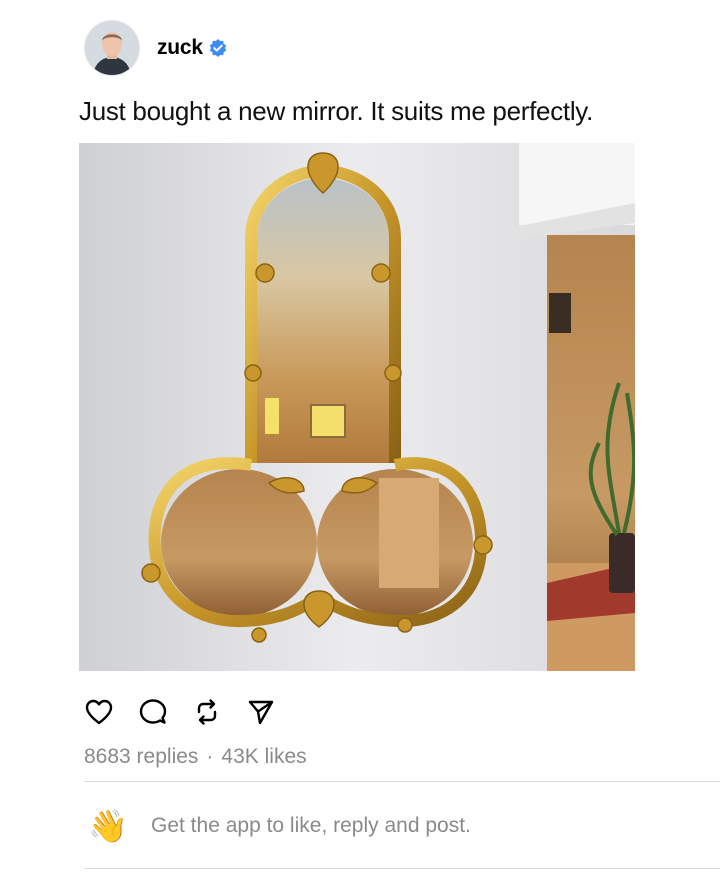 The width and height of the screenshot is (720, 885). Describe the element at coordinates (402, 781) in the screenshot. I see `divider-top` at that location.